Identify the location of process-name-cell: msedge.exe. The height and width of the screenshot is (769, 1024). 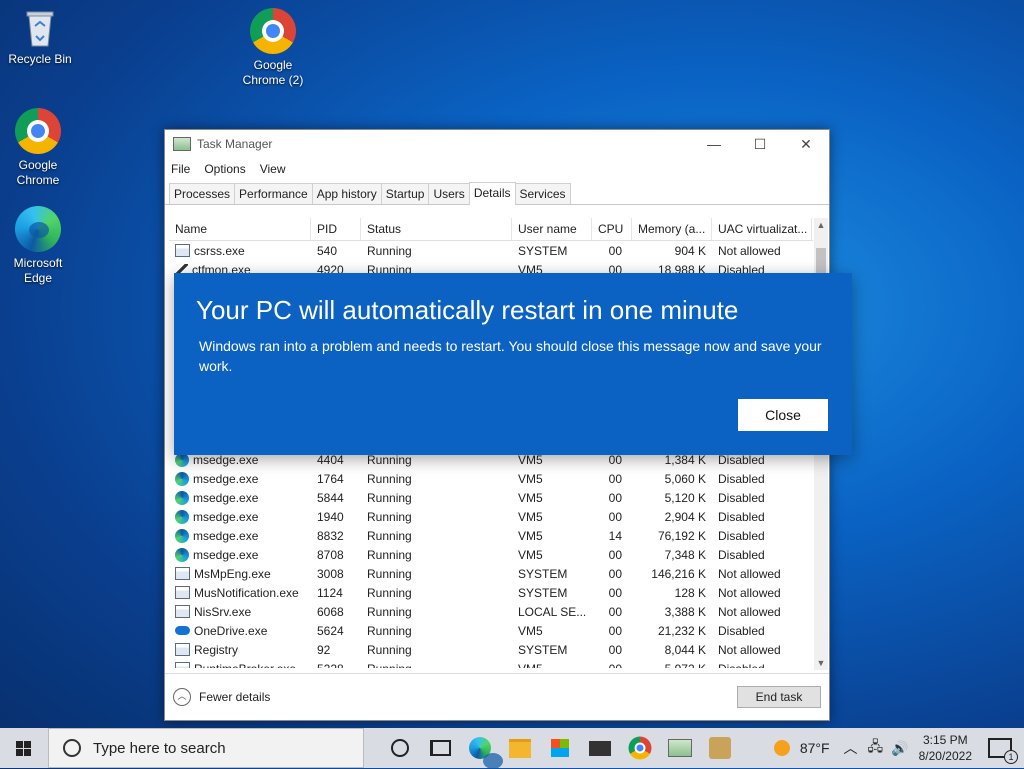
(240, 478).